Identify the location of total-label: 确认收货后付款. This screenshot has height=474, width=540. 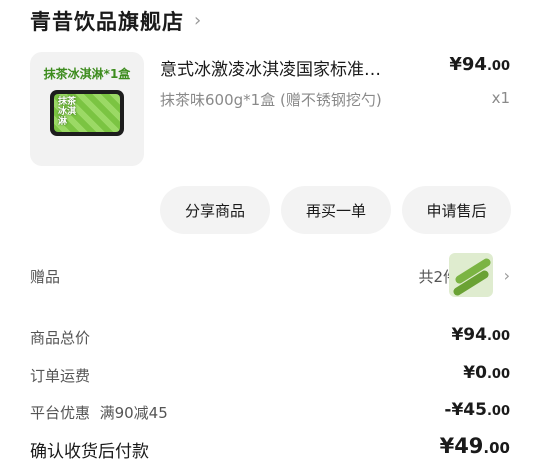
(89, 452).